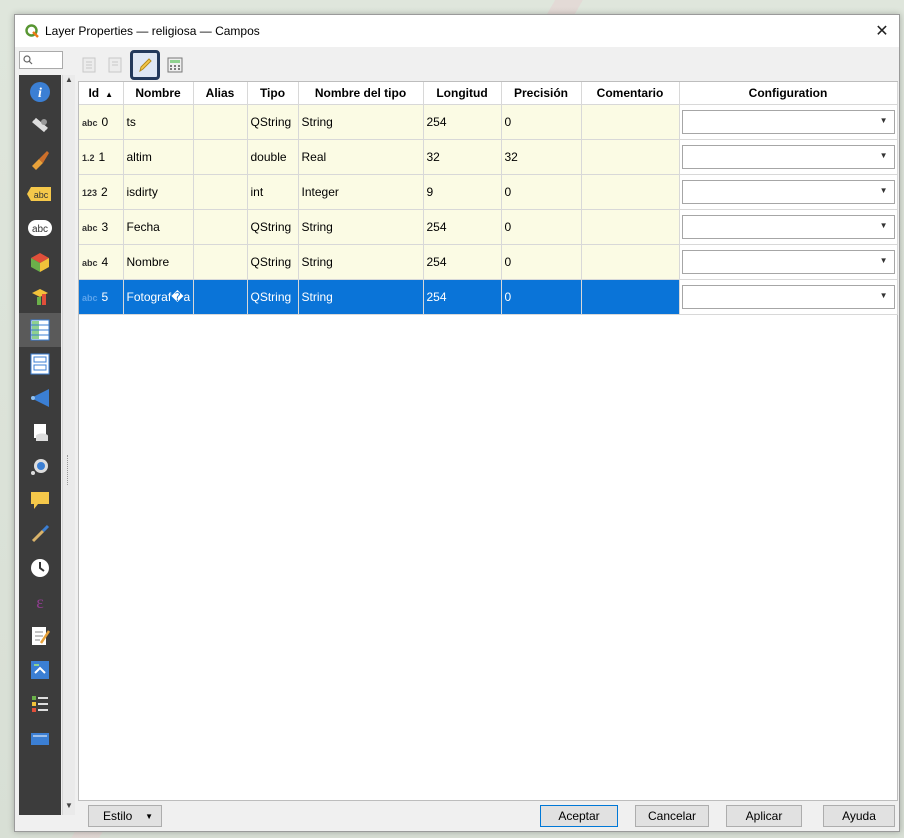  What do you see at coordinates (68, 470) in the screenshot?
I see `scroll-grip` at bounding box center [68, 470].